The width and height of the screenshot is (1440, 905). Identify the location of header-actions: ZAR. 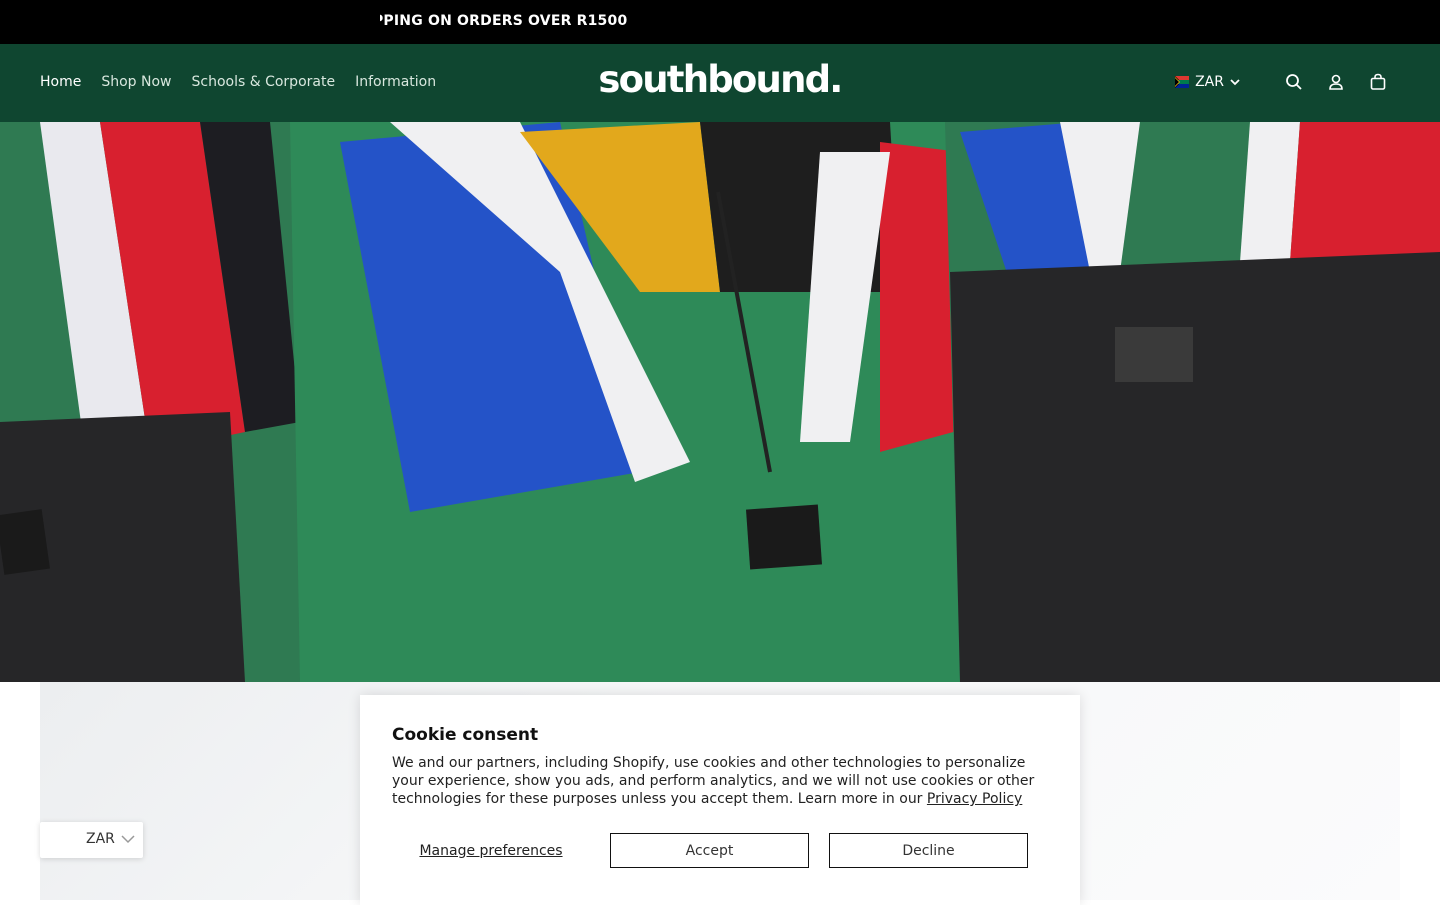
(1281, 82).